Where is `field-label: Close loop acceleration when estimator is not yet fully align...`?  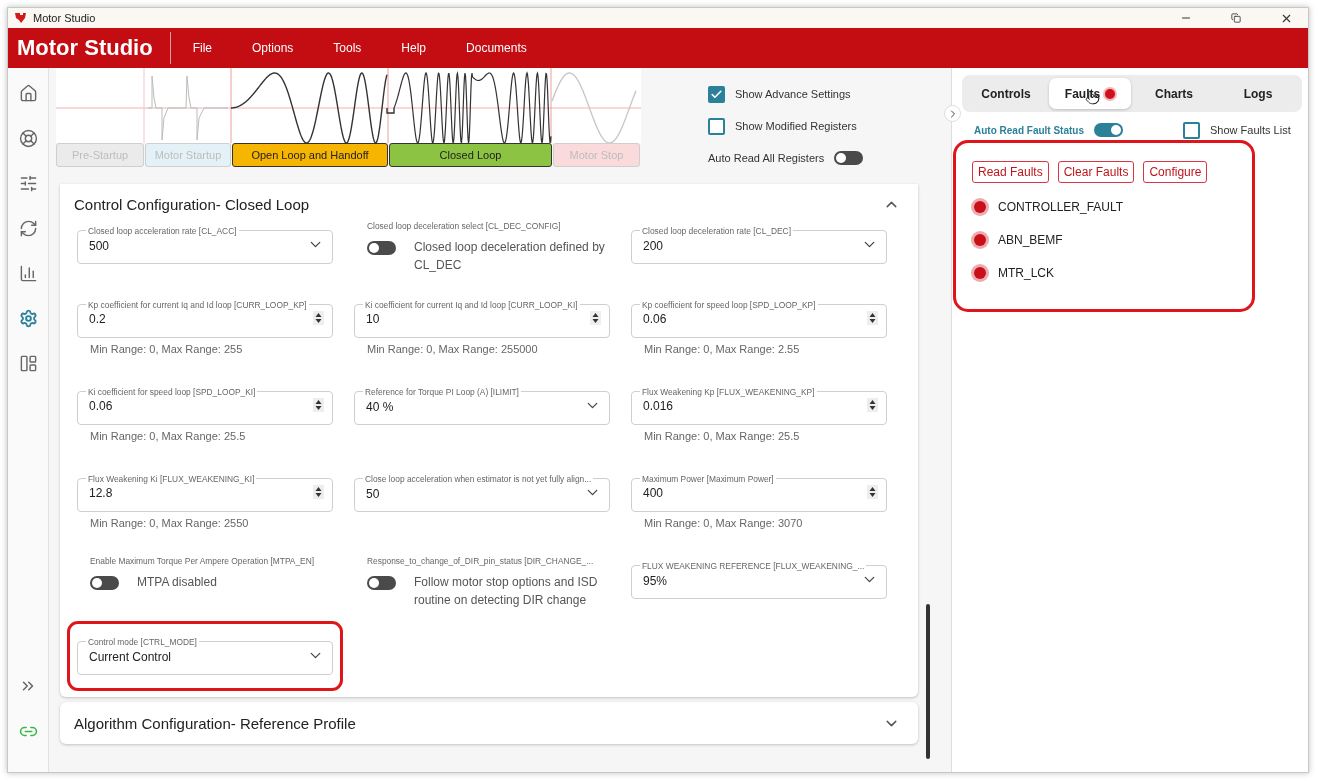
field-label: Close loop acceleration when estimator is not yet fully align... is located at coordinates (478, 479).